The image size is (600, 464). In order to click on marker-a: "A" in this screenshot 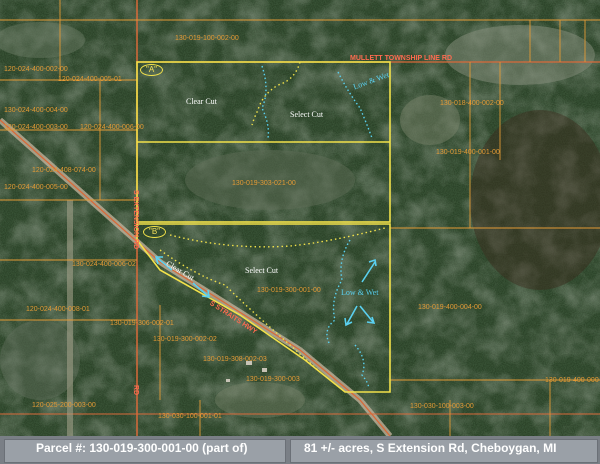, I will do `click(152, 70)`.